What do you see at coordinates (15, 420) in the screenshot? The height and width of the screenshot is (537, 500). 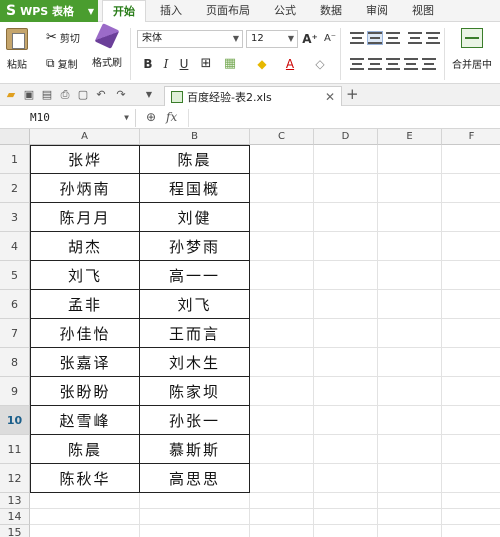 I see `row-header: 10` at bounding box center [15, 420].